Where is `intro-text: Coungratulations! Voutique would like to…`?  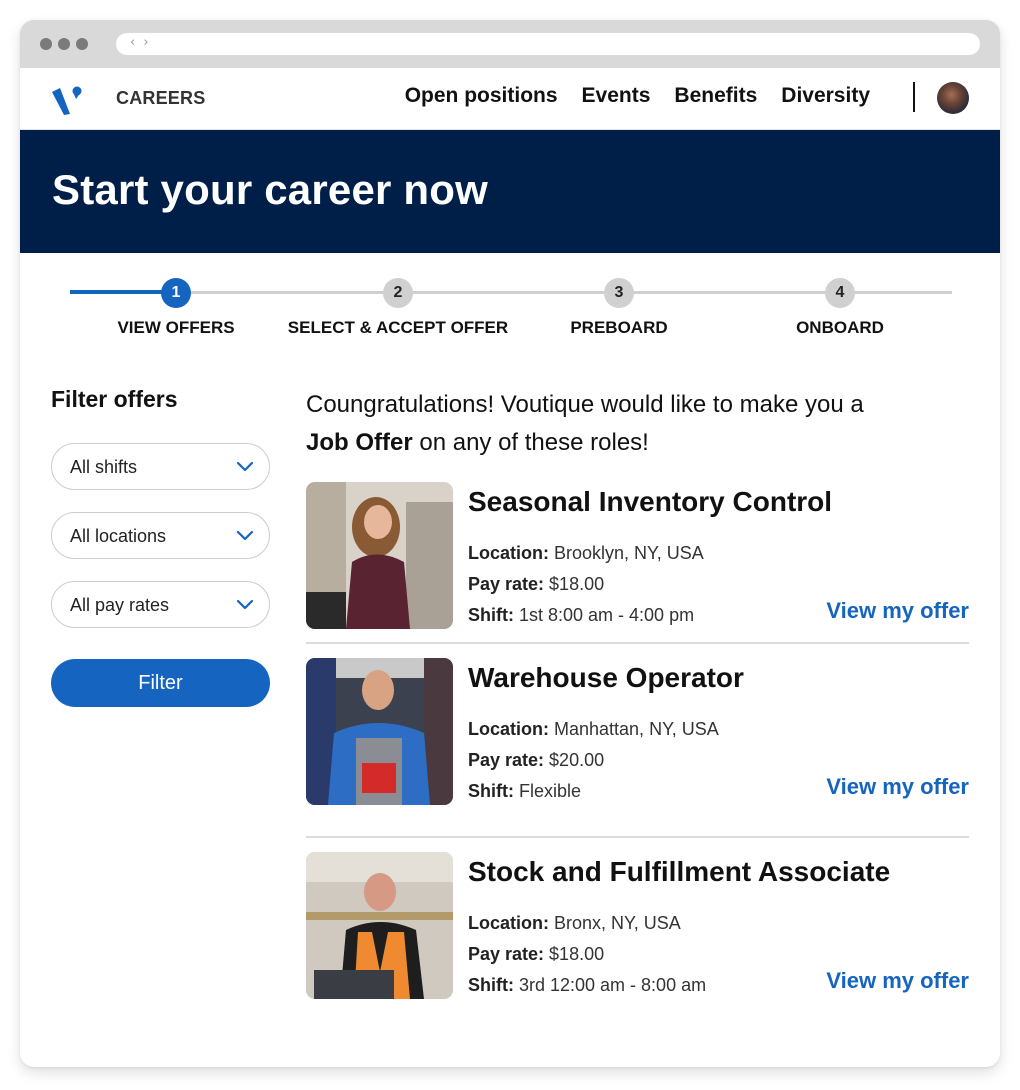 intro-text: Coungratulations! Voutique would like to… is located at coordinates (637, 424).